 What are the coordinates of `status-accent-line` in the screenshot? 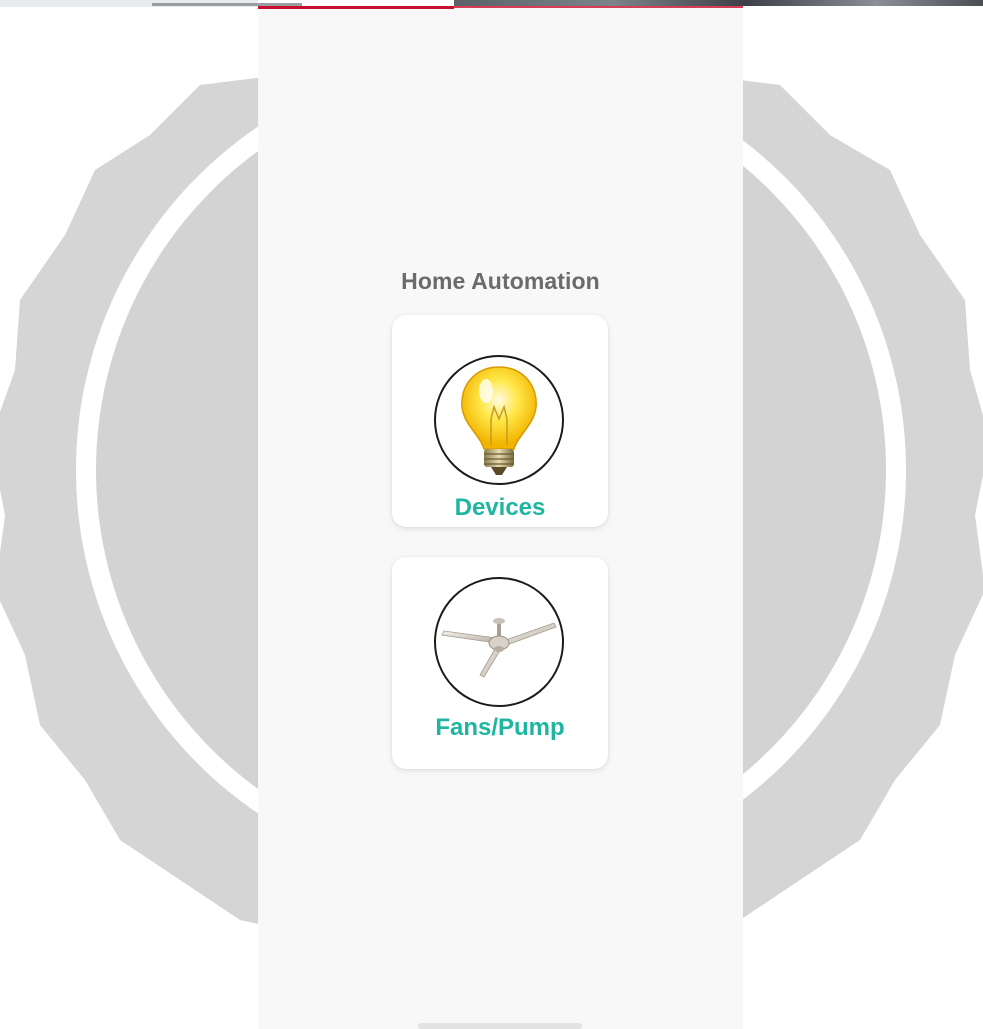 It's located at (598, 7).